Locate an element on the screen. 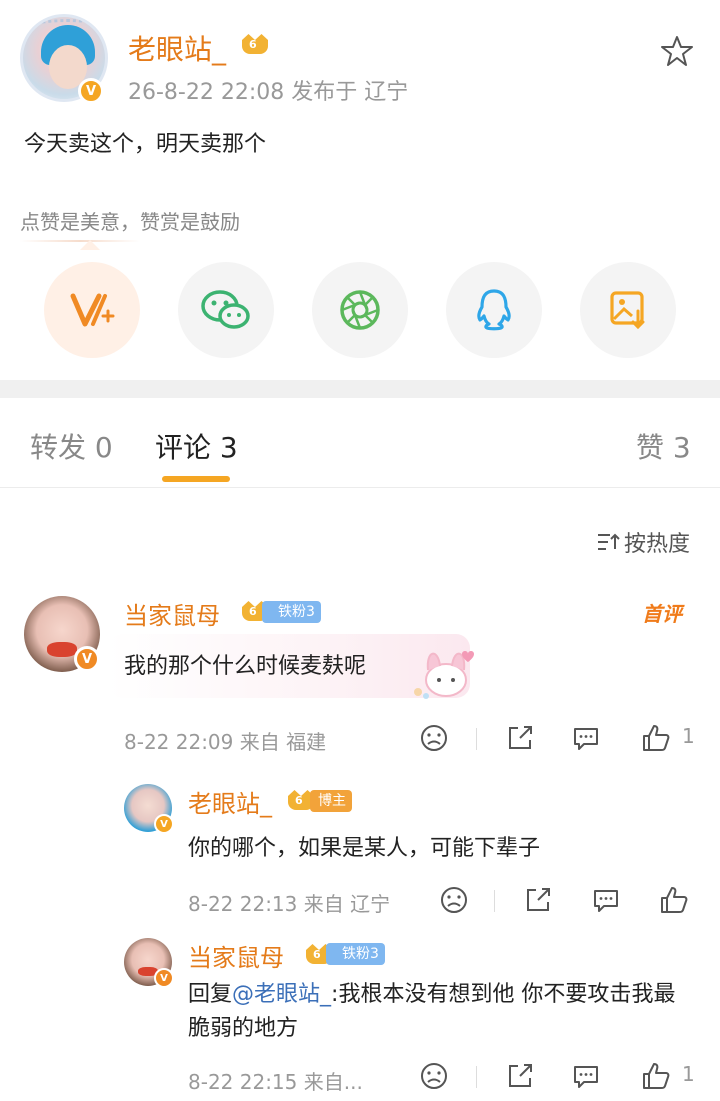 The width and height of the screenshot is (720, 1101). reply-time: 8-22 22:13 来自 辽宁 is located at coordinates (289, 904).